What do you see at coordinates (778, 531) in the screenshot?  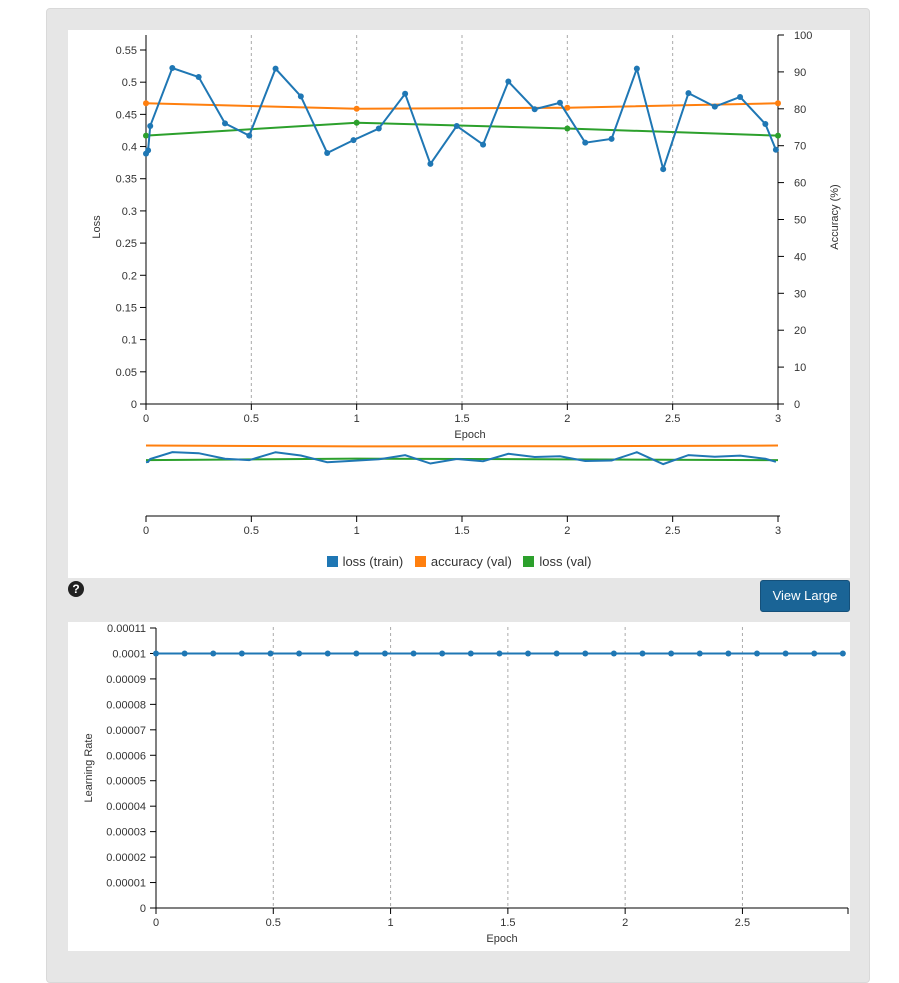 I see `overview-x-tick-label: 3` at bounding box center [778, 531].